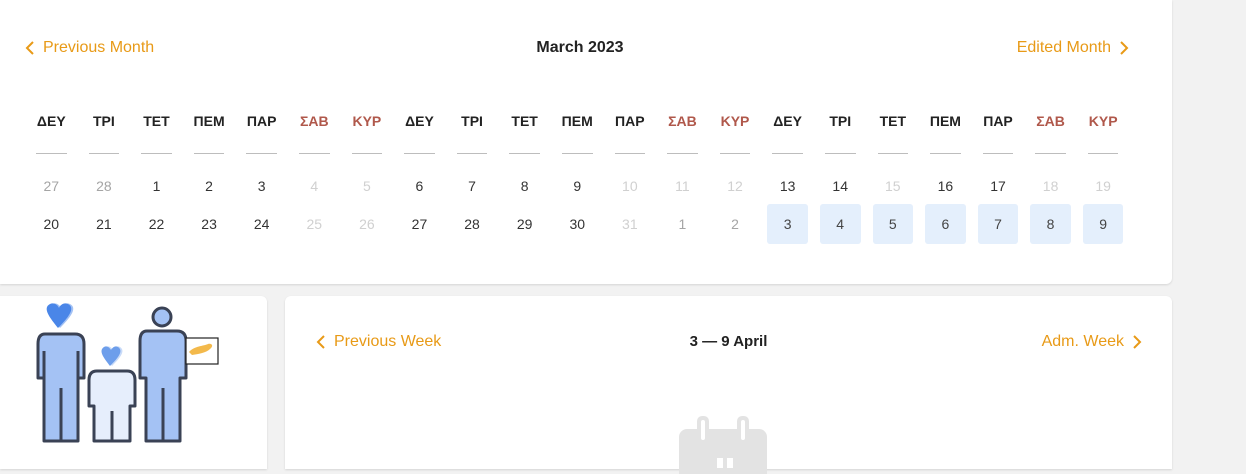  Describe the element at coordinates (209, 224) in the screenshot. I see `date-cell: 23` at that location.